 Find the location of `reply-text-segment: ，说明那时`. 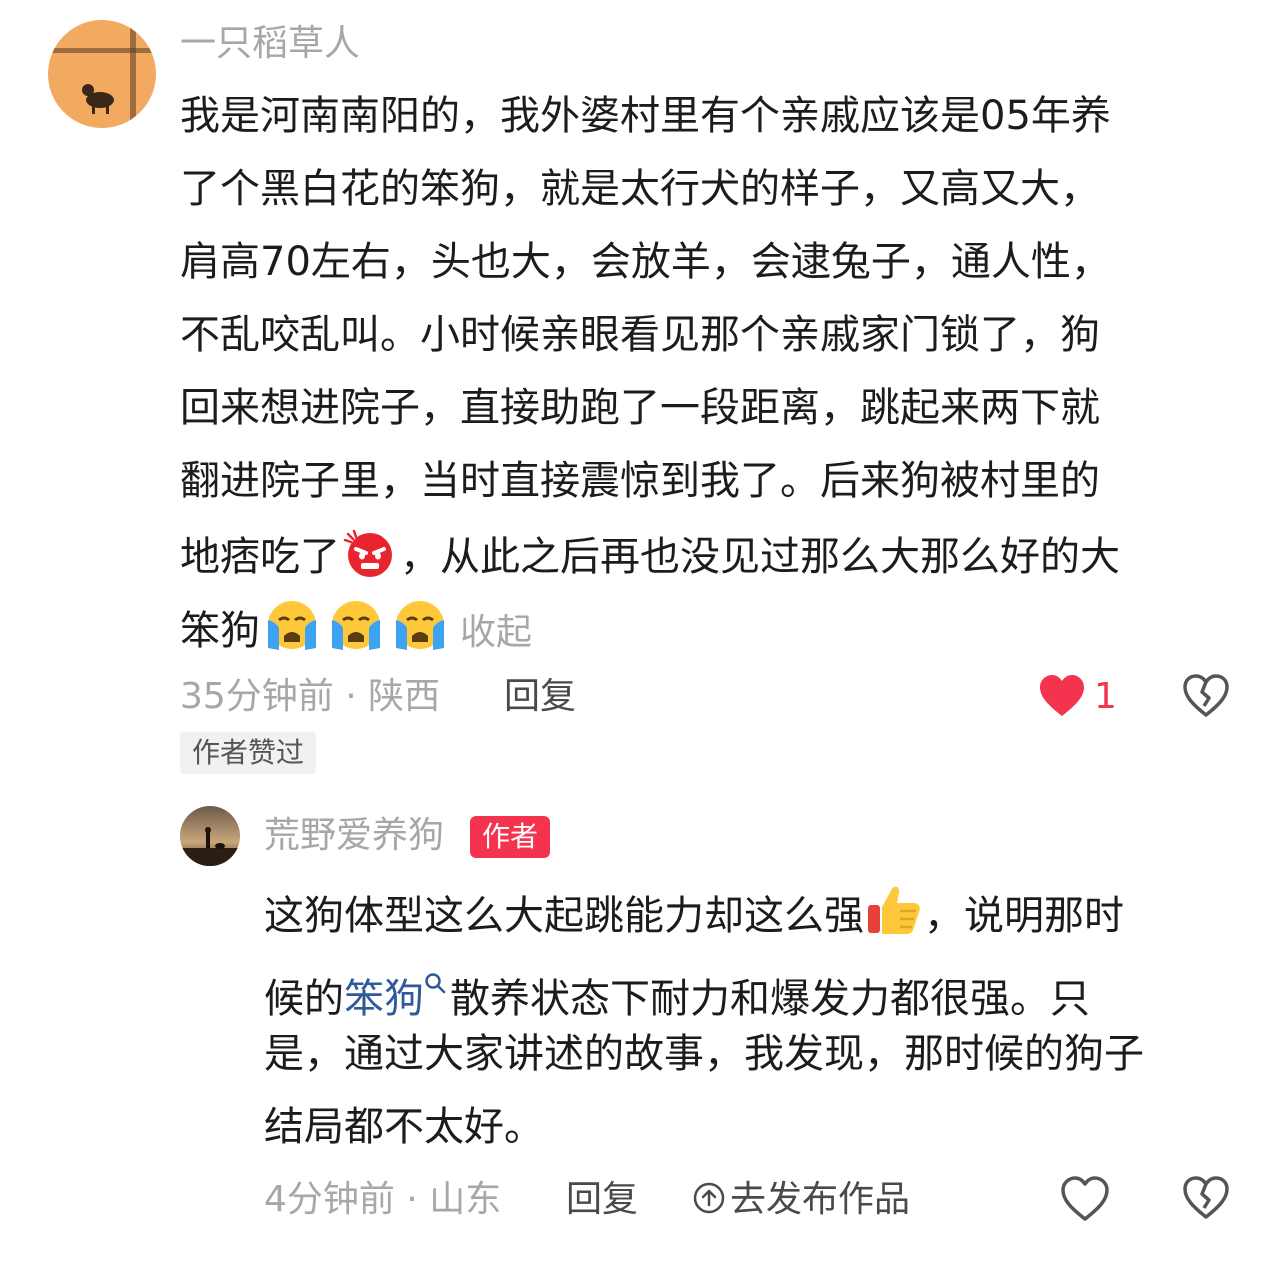

reply-text-segment: ，说明那时 is located at coordinates (1024, 916).